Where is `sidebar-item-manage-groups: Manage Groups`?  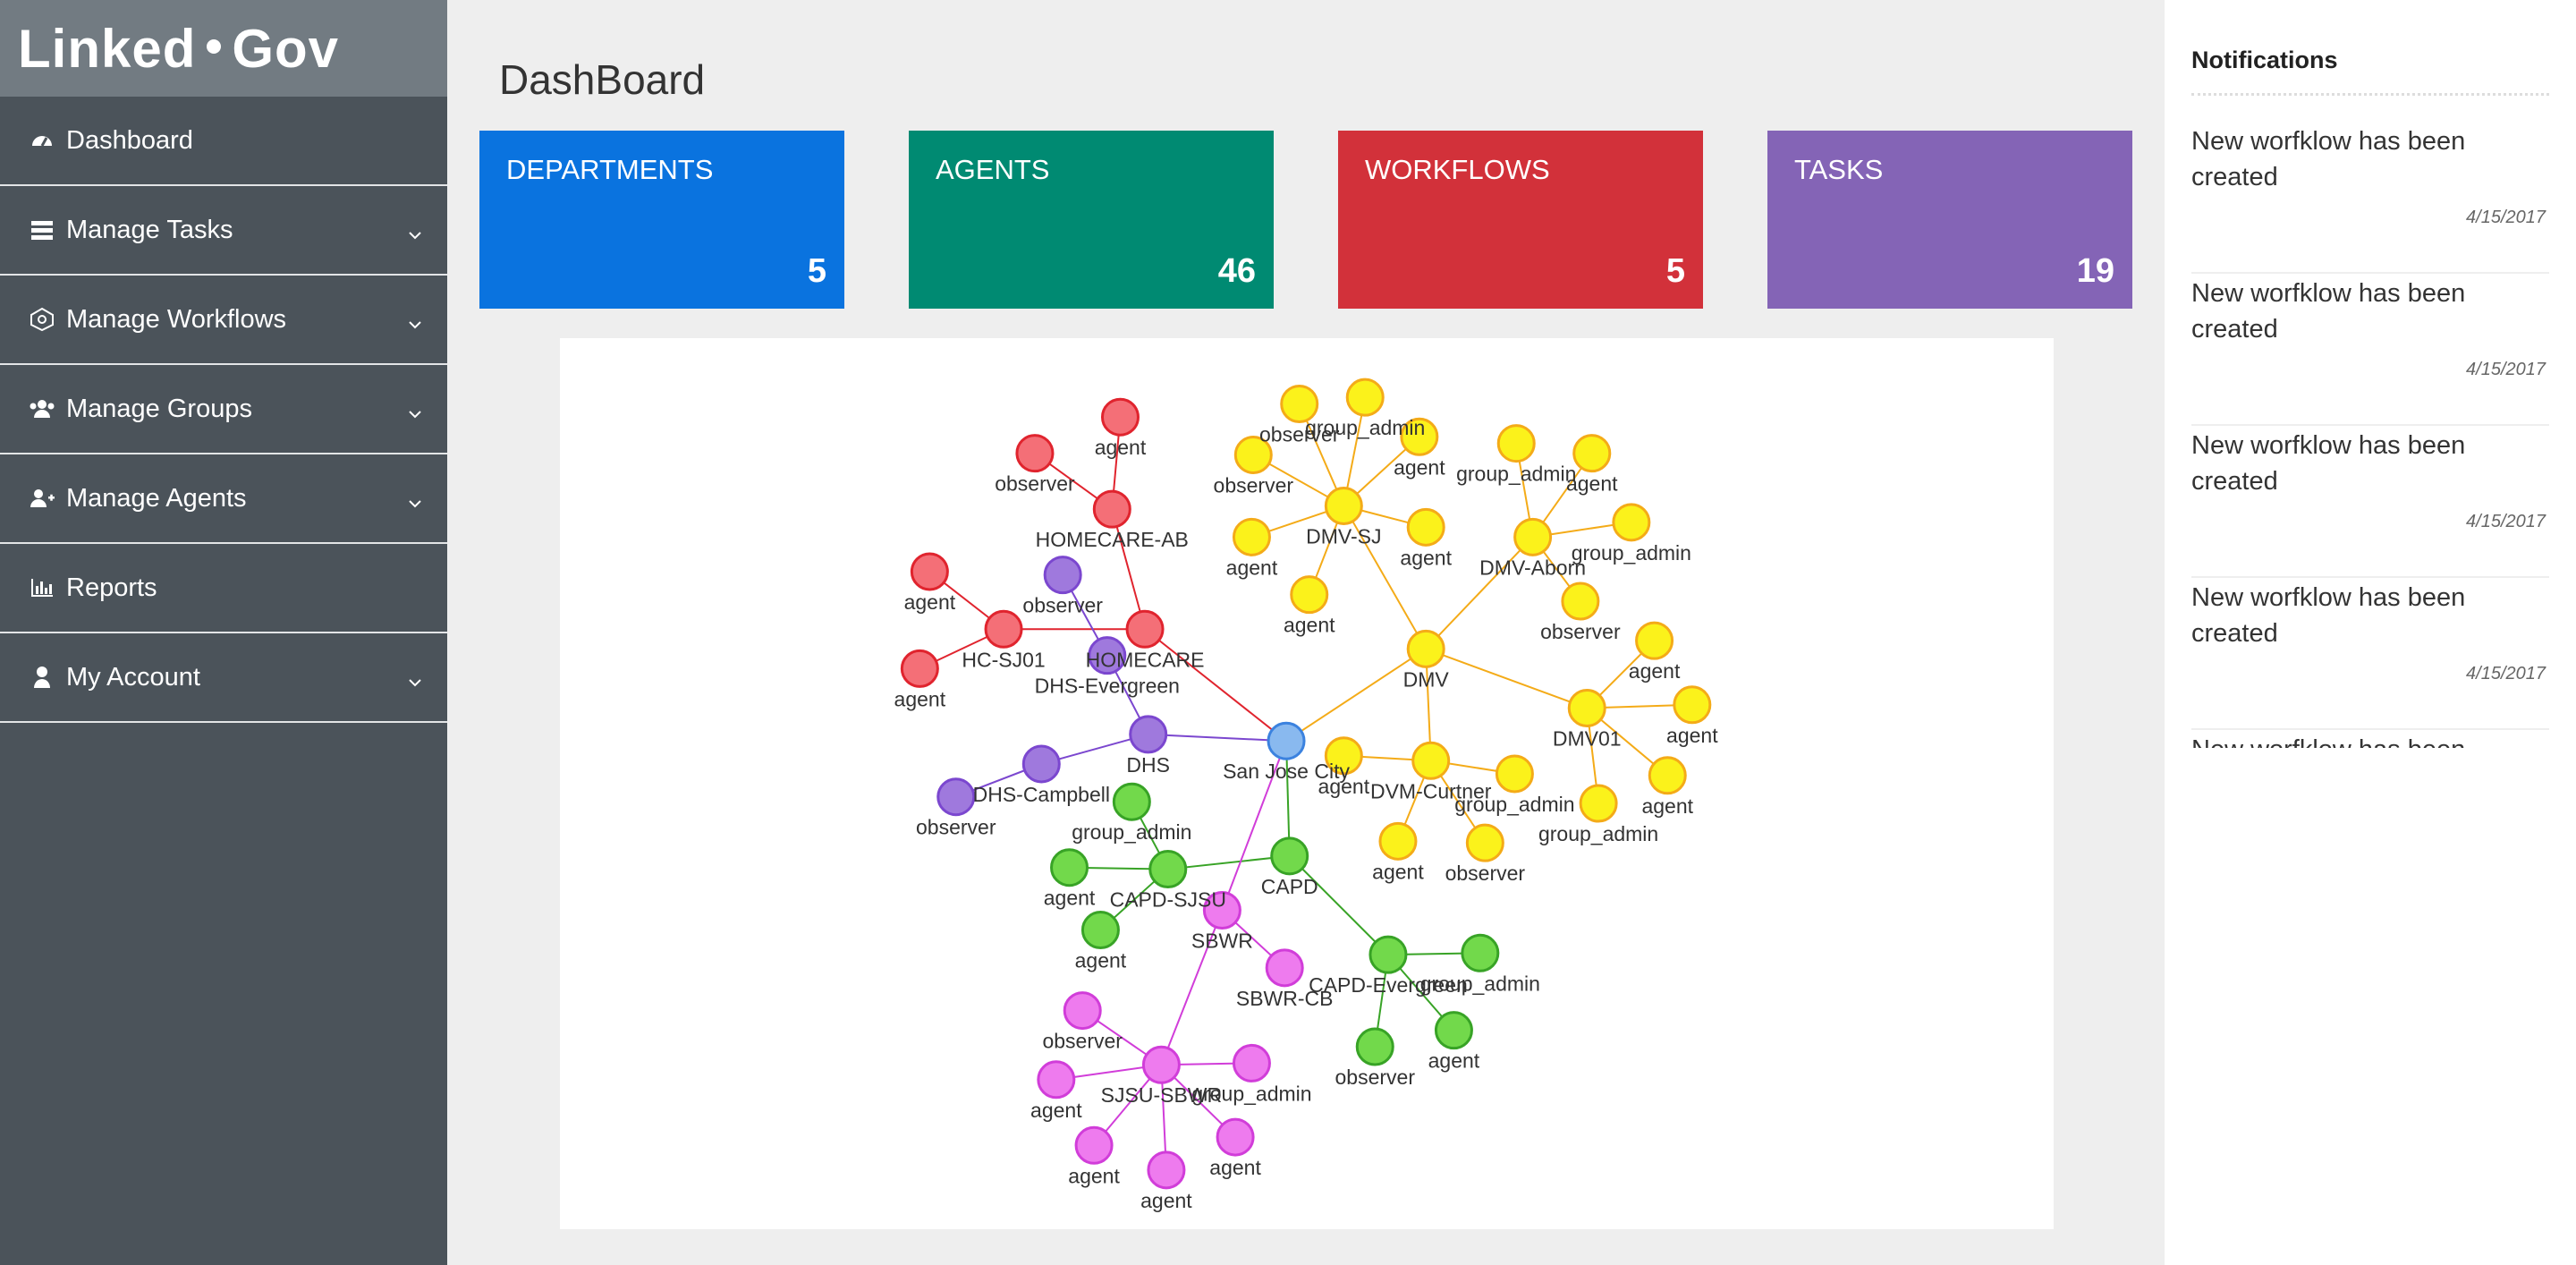
sidebar-item-manage-groups: Manage Groups is located at coordinates (223, 409).